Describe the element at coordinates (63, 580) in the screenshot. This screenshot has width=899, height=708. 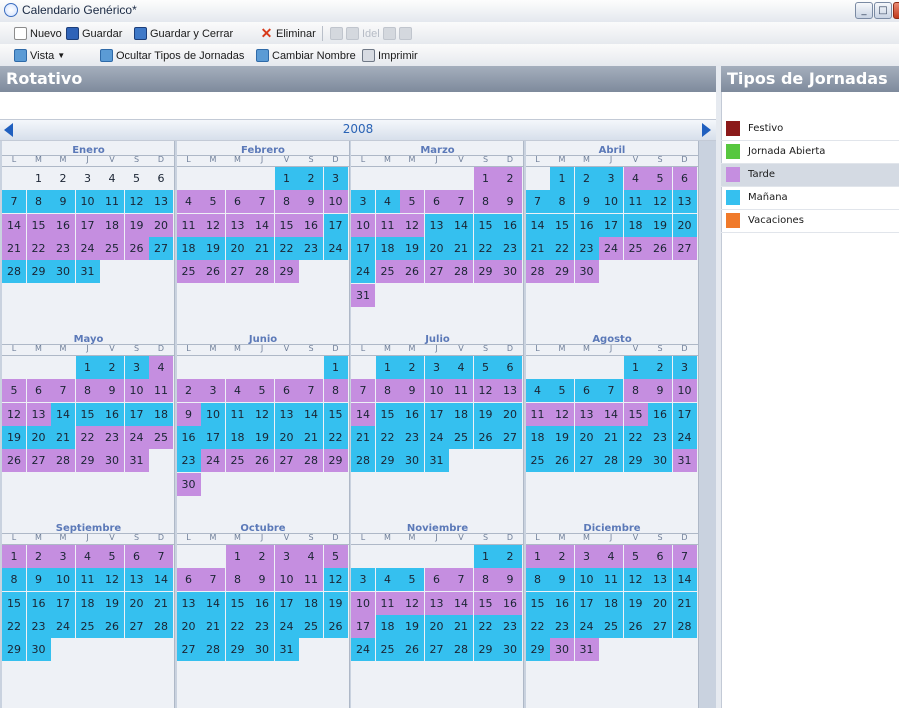
I see `day-cell: 10` at that location.